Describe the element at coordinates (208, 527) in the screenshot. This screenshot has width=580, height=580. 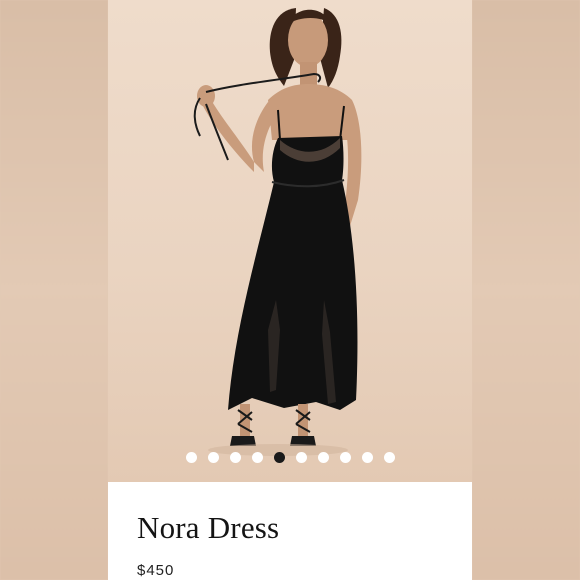
I see `product-name: Nora Dress` at that location.